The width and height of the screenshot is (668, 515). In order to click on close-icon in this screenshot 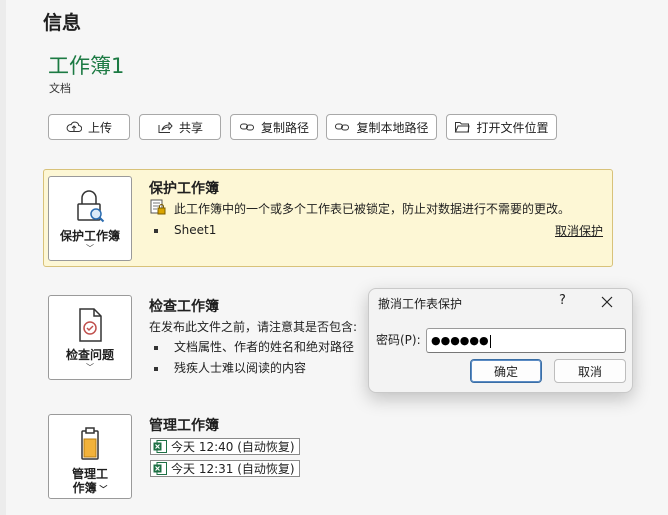, I will do `click(607, 302)`.